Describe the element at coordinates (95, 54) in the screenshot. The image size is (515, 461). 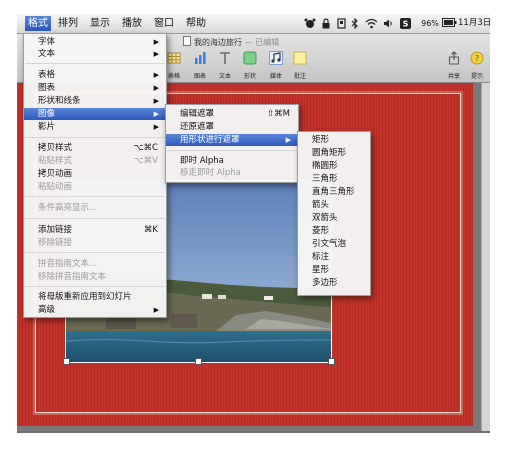
I see `menu-item-text: 文本 ▶` at that location.